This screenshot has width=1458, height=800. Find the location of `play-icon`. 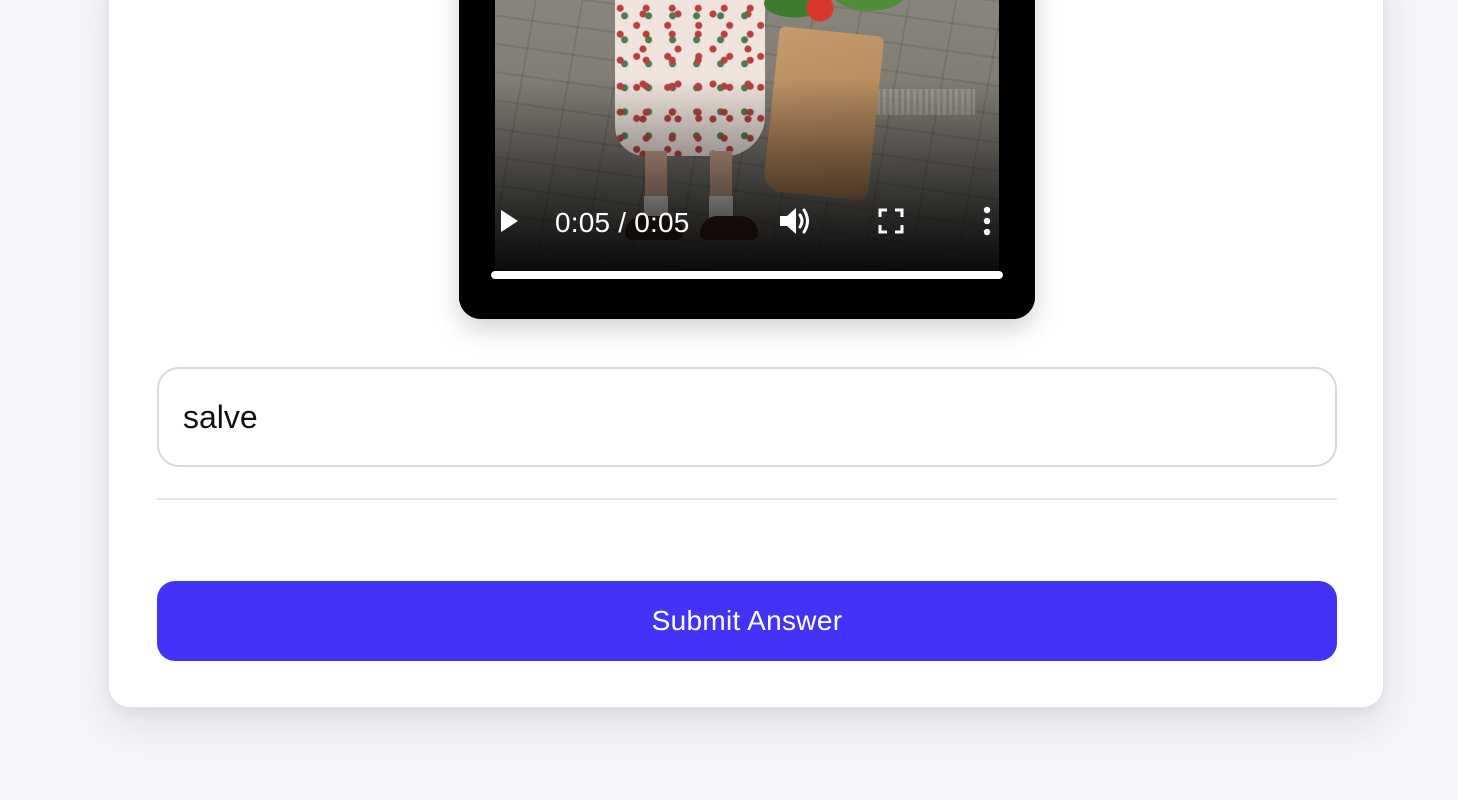

play-icon is located at coordinates (509, 223).